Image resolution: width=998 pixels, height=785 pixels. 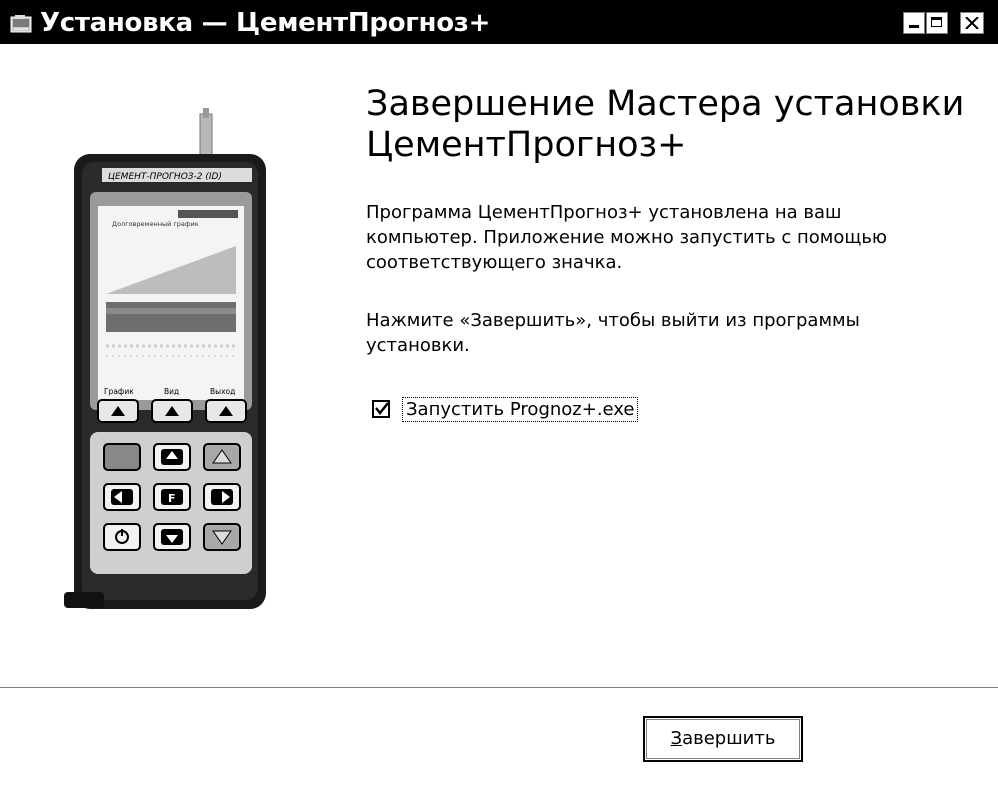 What do you see at coordinates (499, 22) in the screenshot?
I see `title-bar: Установка — ЦементПрогноз+` at bounding box center [499, 22].